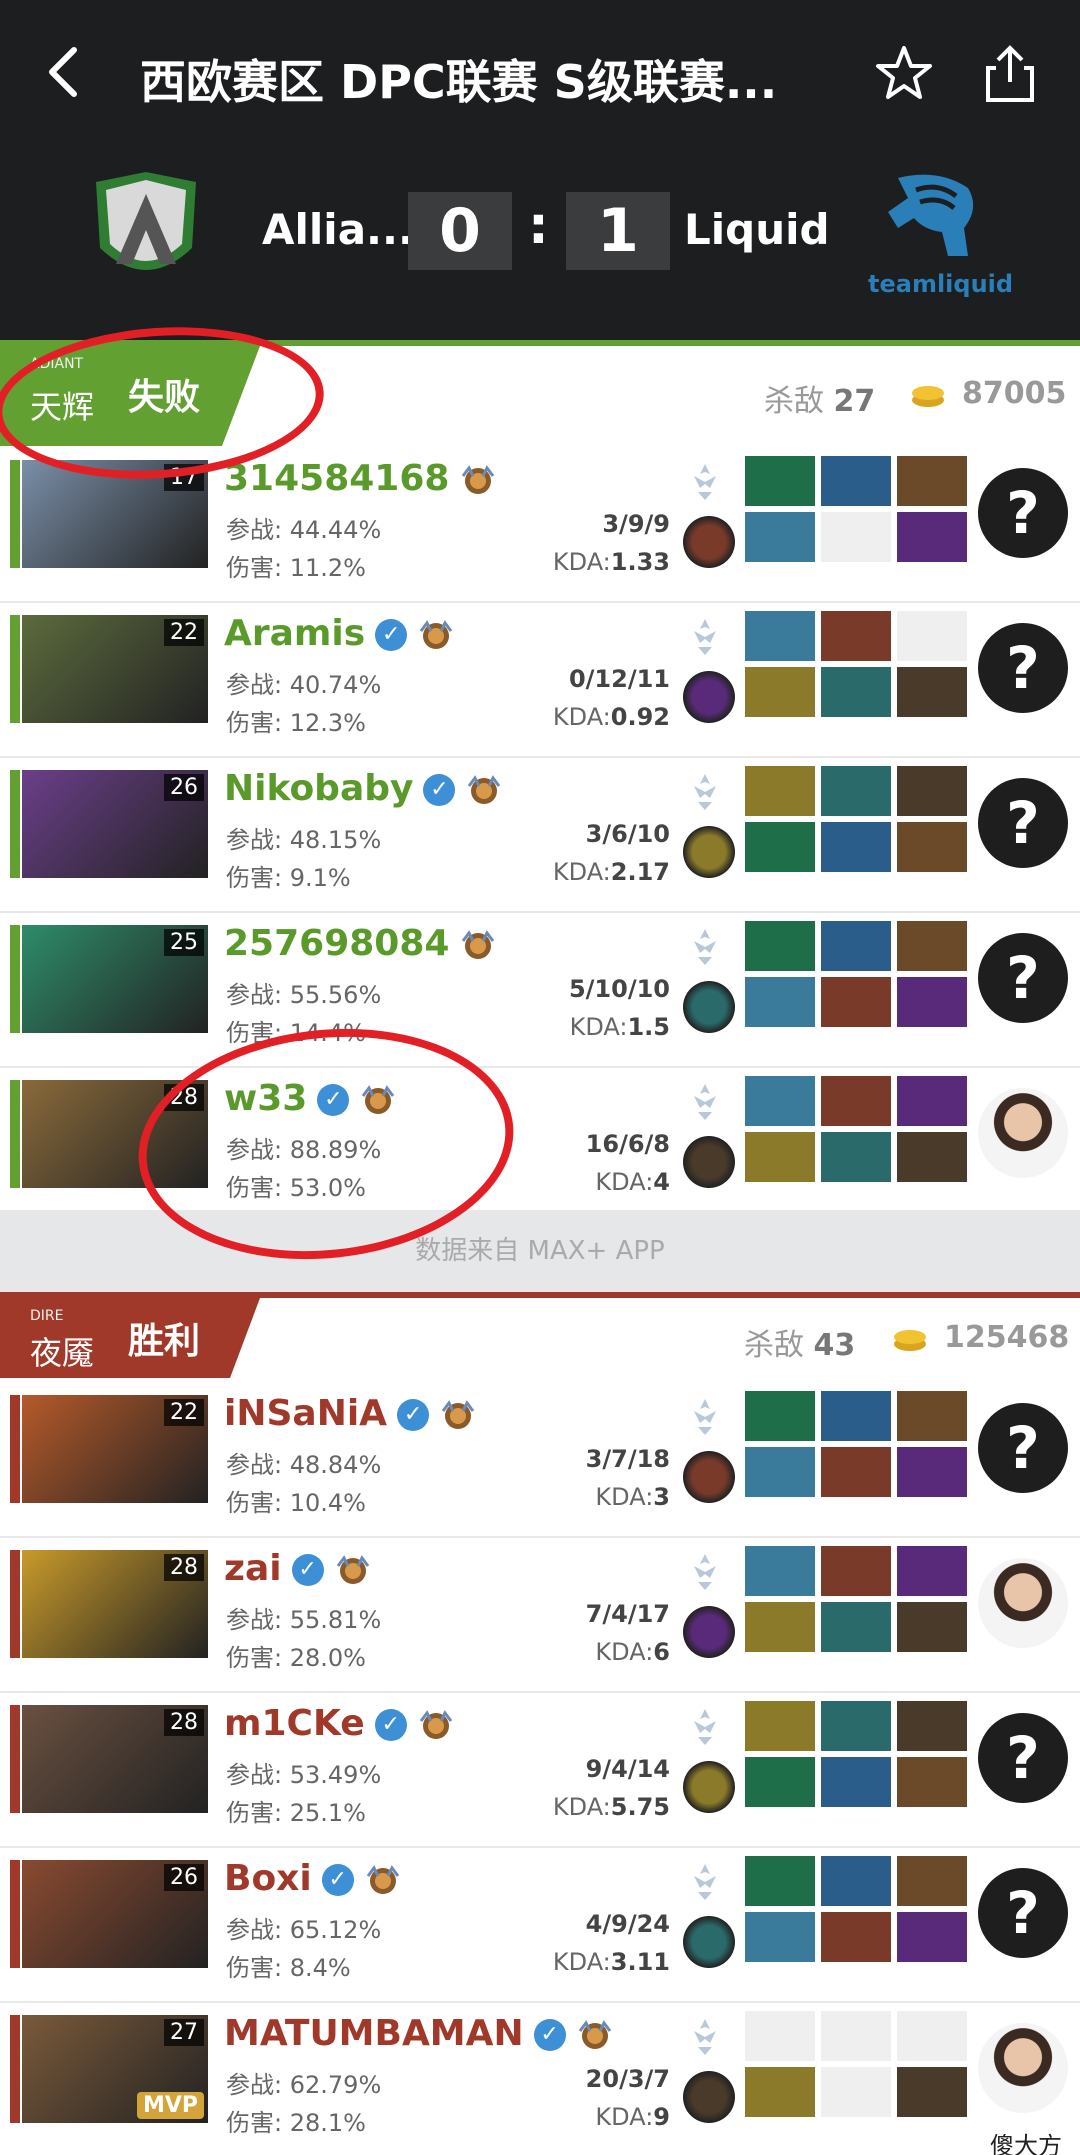 This screenshot has width=1080, height=2155. What do you see at coordinates (360, 943) in the screenshot?
I see `player-name-line: 257698084` at bounding box center [360, 943].